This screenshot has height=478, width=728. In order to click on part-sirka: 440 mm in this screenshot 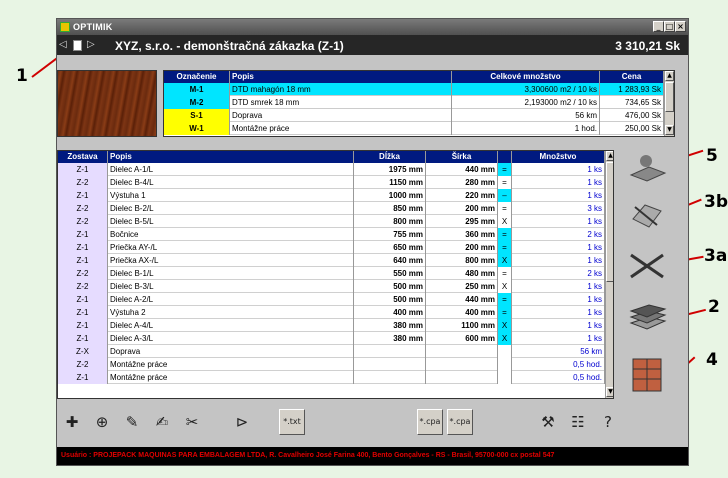, I will do `click(462, 299)`.